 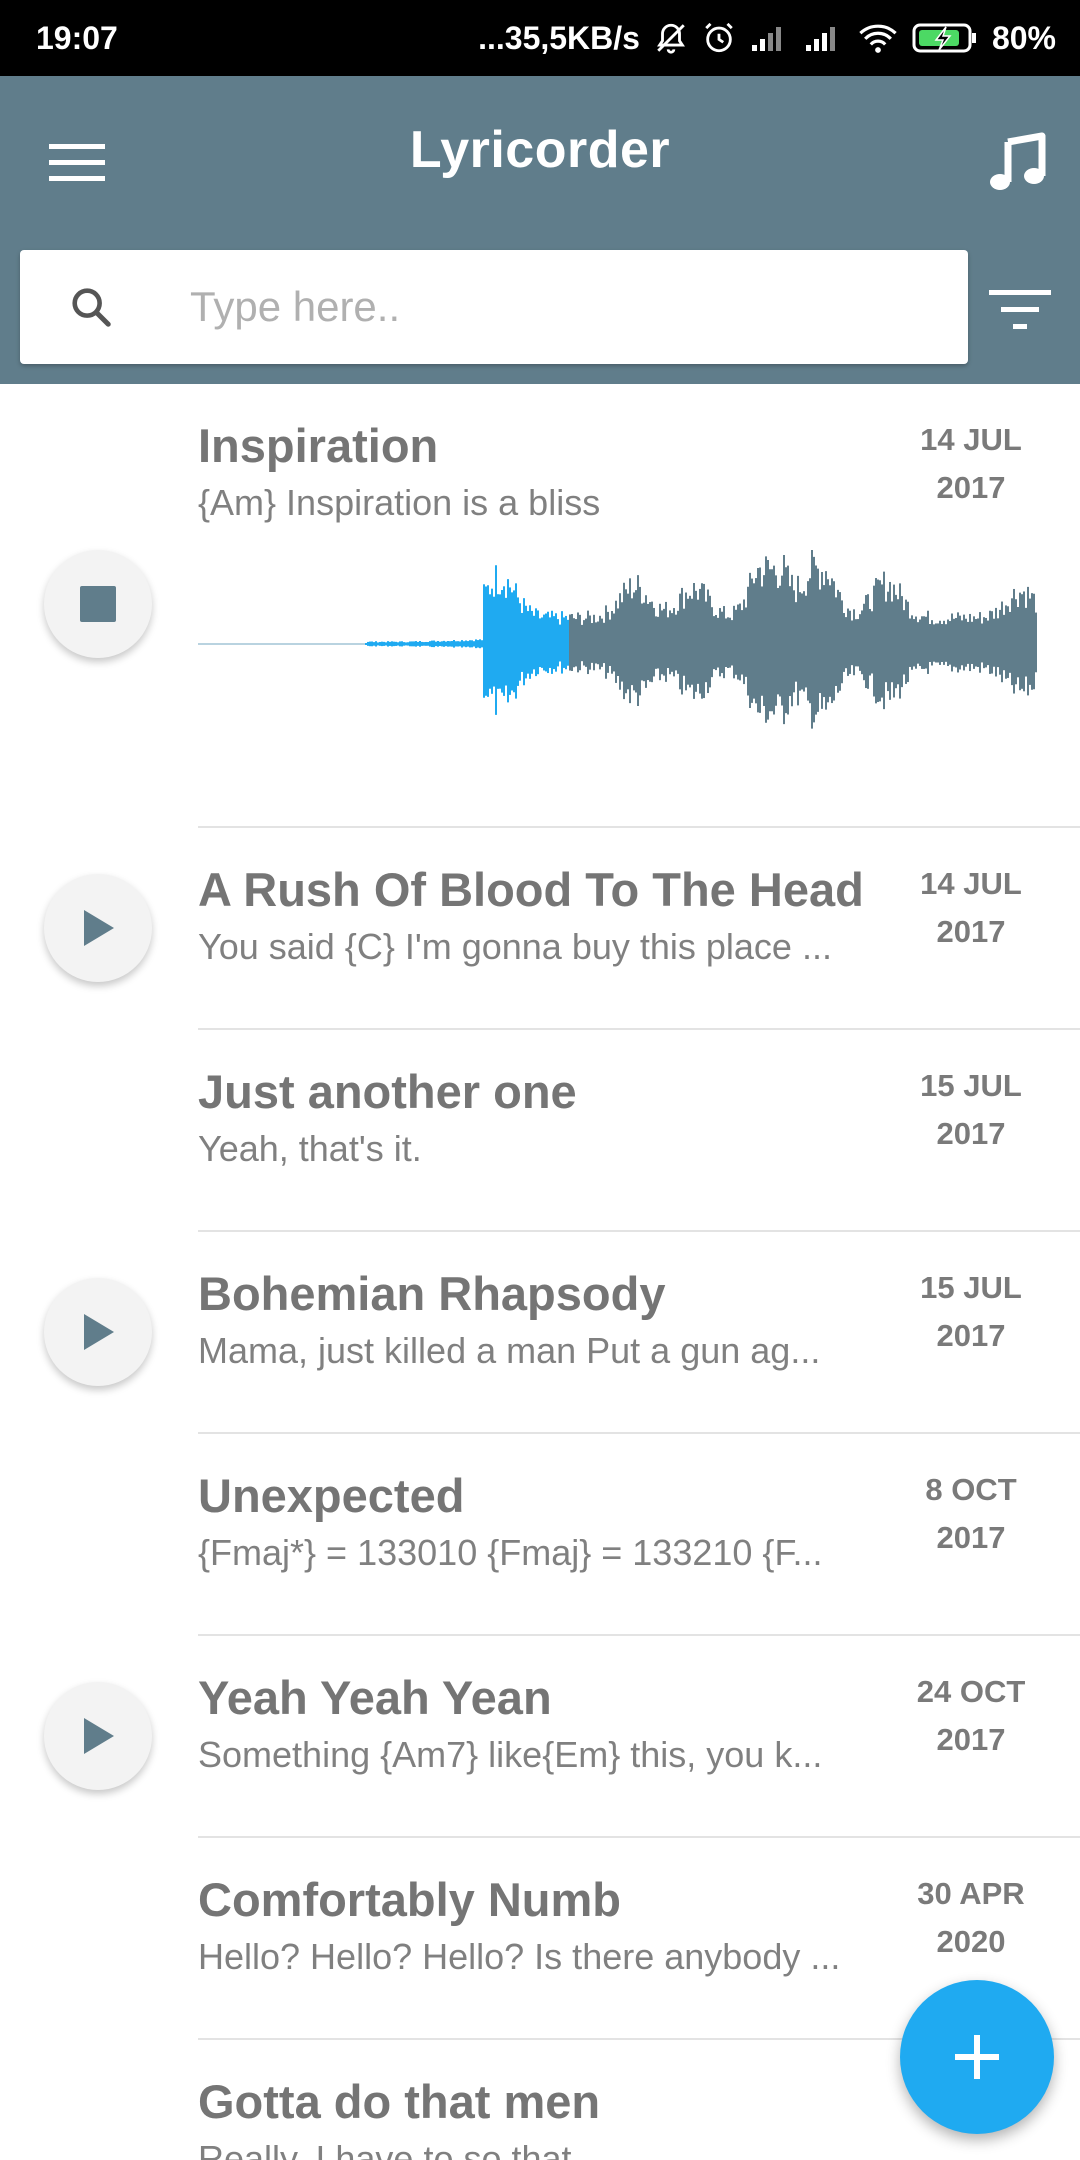 I want to click on song-title: Just another one, so click(x=387, y=1091).